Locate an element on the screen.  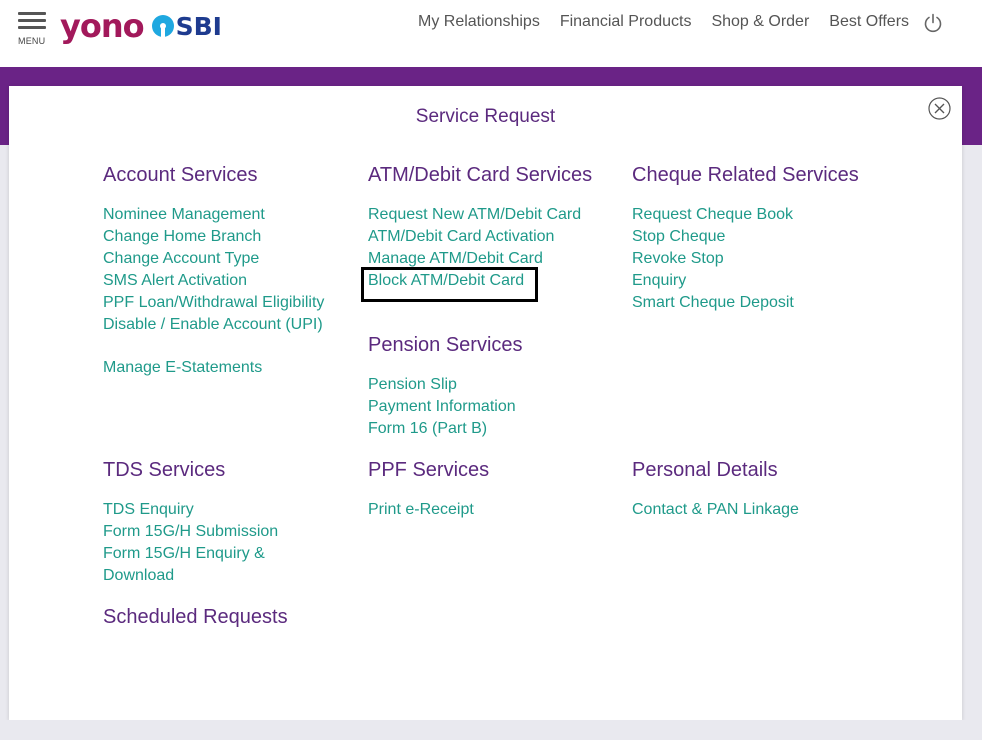
link-pension-slip: Pension Slip is located at coordinates (445, 385).